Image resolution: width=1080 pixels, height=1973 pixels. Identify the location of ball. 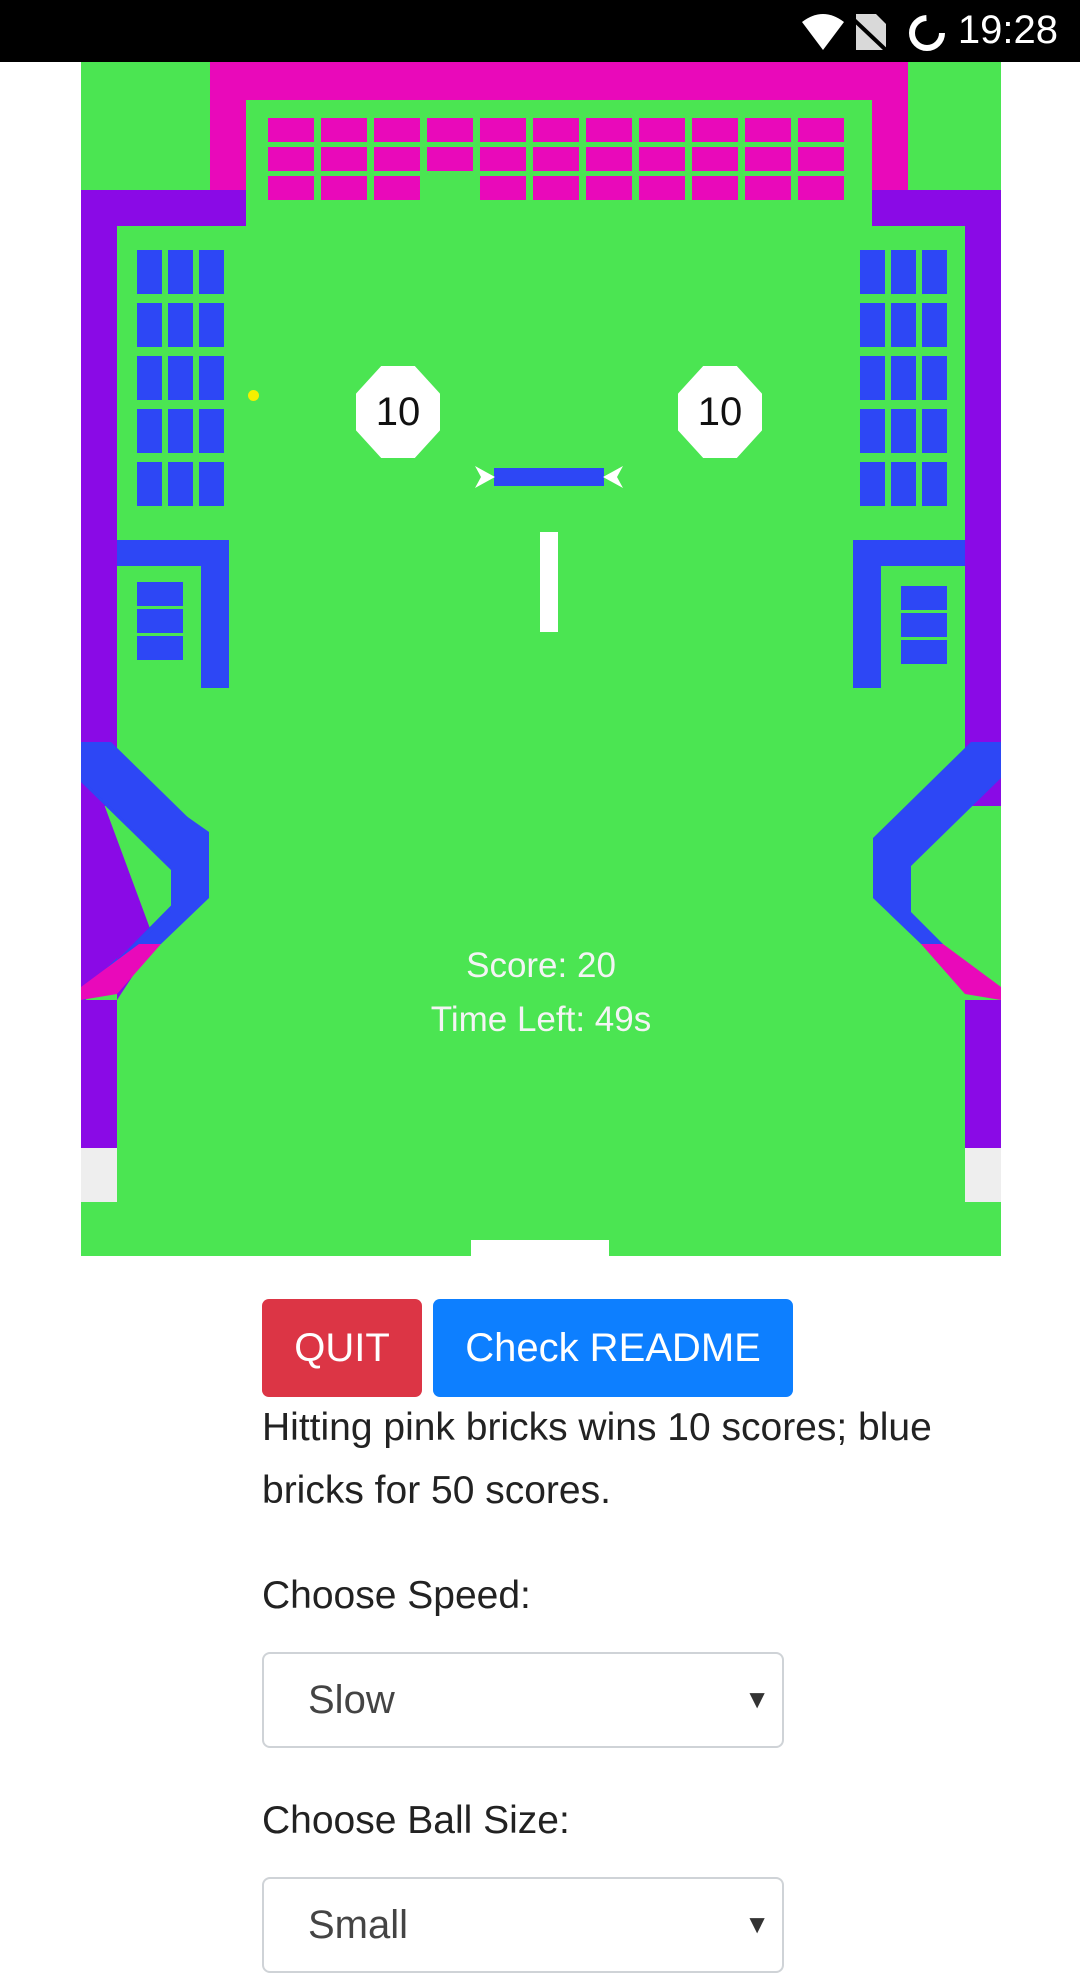
(253, 395).